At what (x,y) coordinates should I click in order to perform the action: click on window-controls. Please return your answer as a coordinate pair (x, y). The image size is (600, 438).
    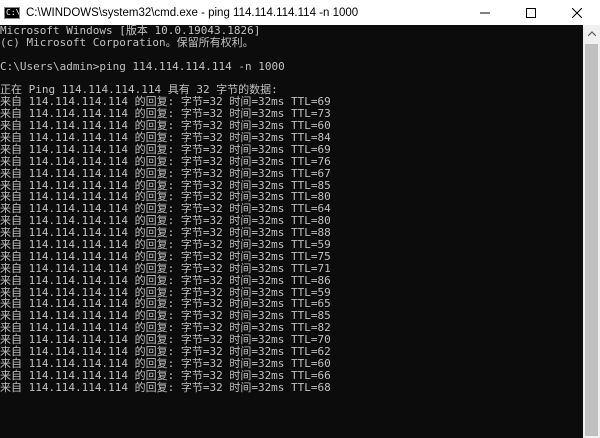
    Looking at the image, I should click on (531, 12).